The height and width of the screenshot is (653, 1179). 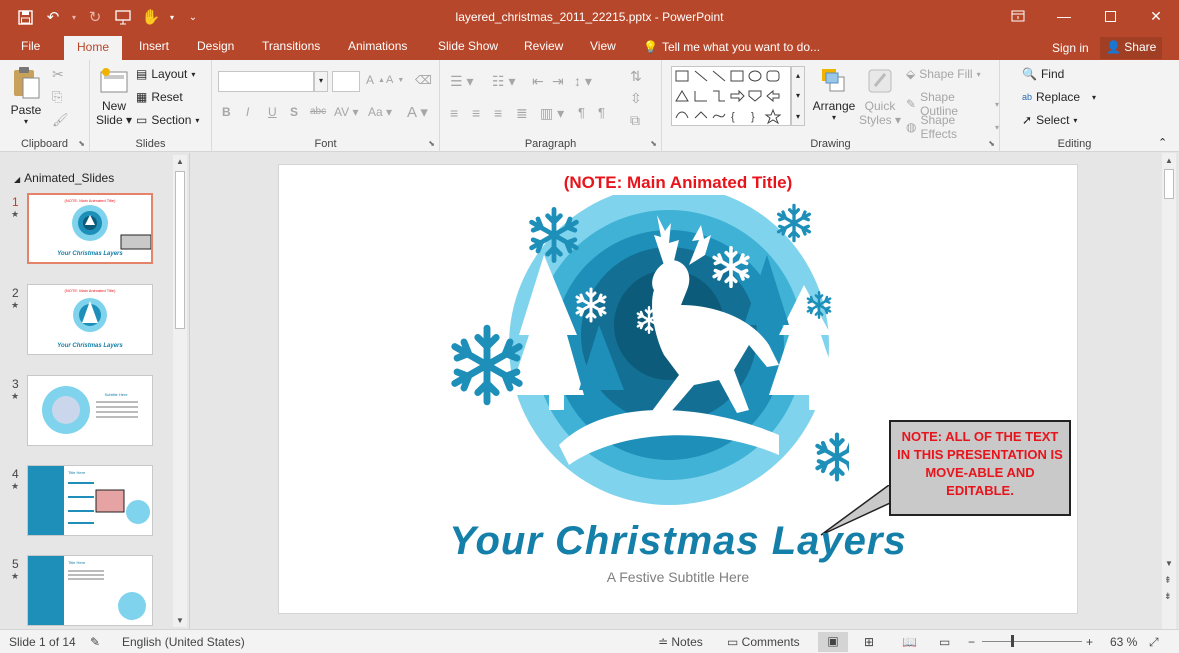 I want to click on tab-slideshow: Slide Show, so click(x=468, y=46).